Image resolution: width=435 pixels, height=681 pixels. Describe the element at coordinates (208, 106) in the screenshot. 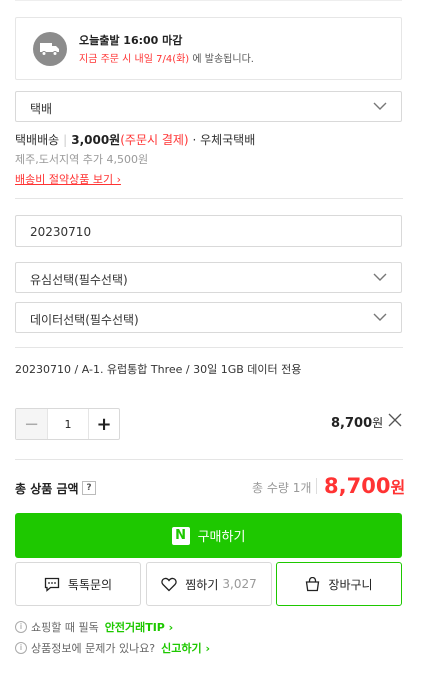

I see `delivery-method-select: 택배` at that location.